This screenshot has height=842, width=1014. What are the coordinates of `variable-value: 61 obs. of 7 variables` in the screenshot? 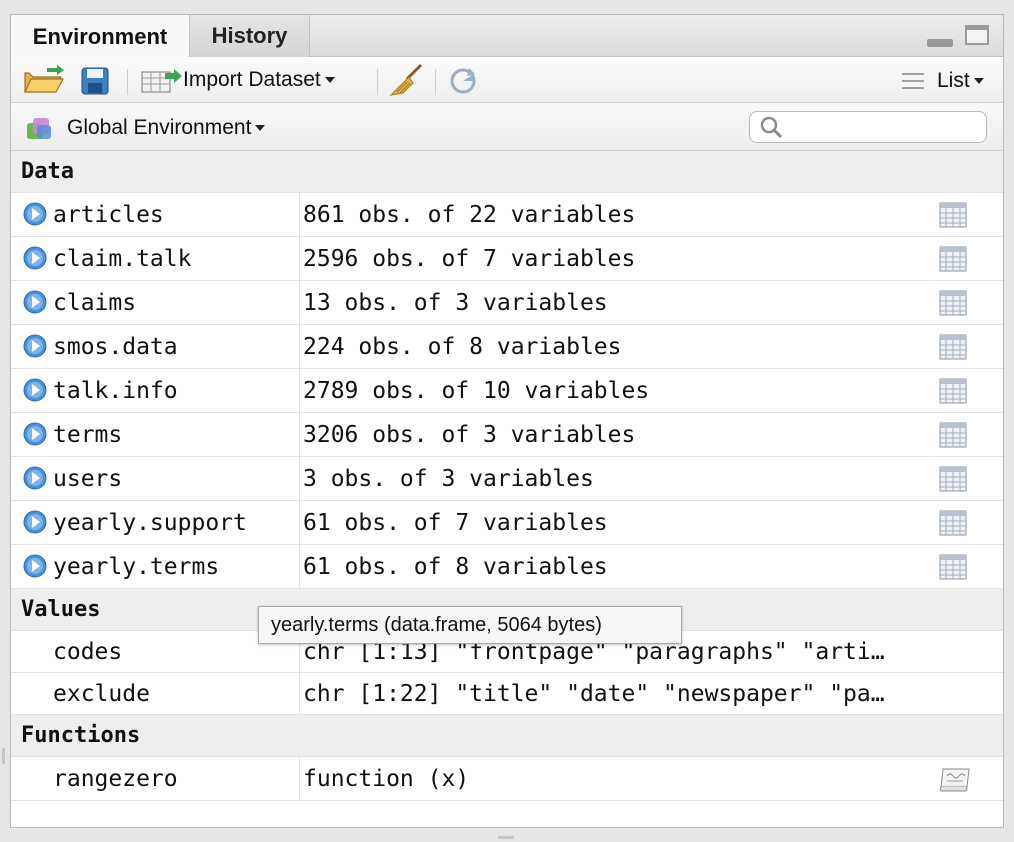 It's located at (455, 522).